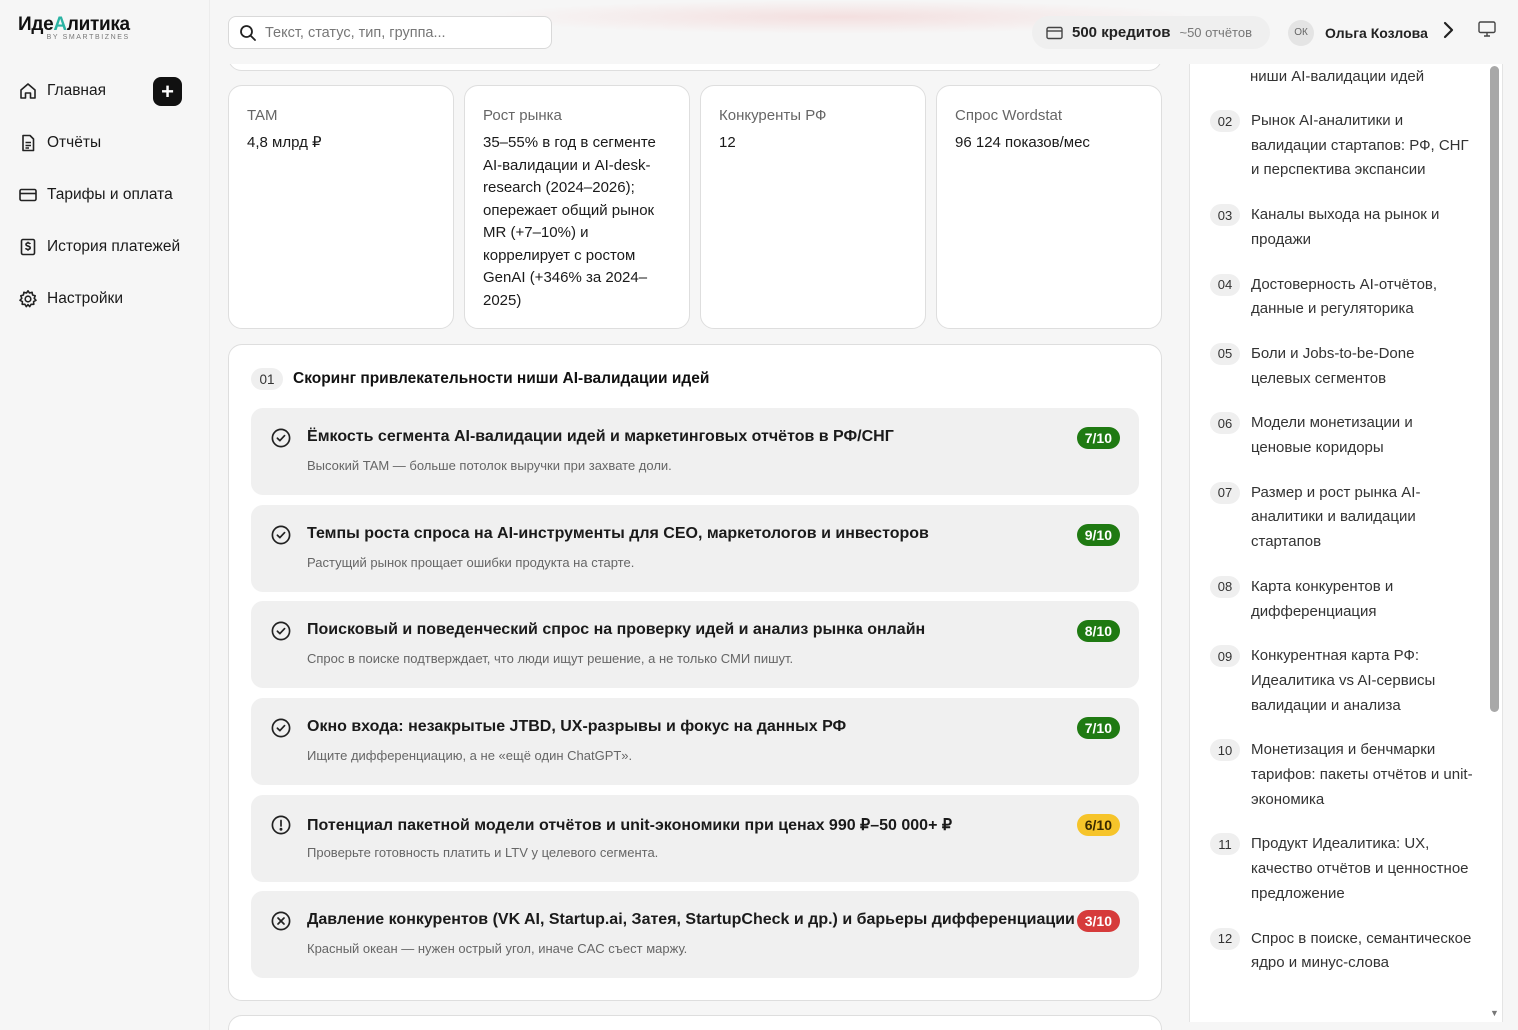 This screenshot has height=1030, width=1518. I want to click on toc-number: 05, so click(1225, 353).